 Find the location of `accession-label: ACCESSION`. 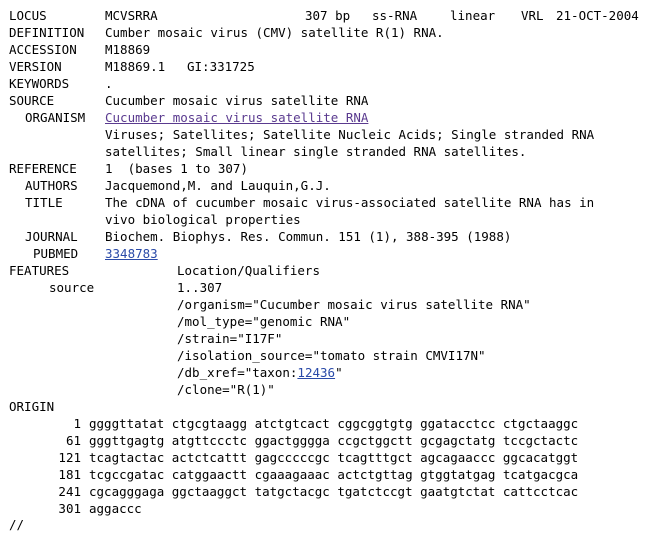

accession-label: ACCESSION is located at coordinates (43, 49).